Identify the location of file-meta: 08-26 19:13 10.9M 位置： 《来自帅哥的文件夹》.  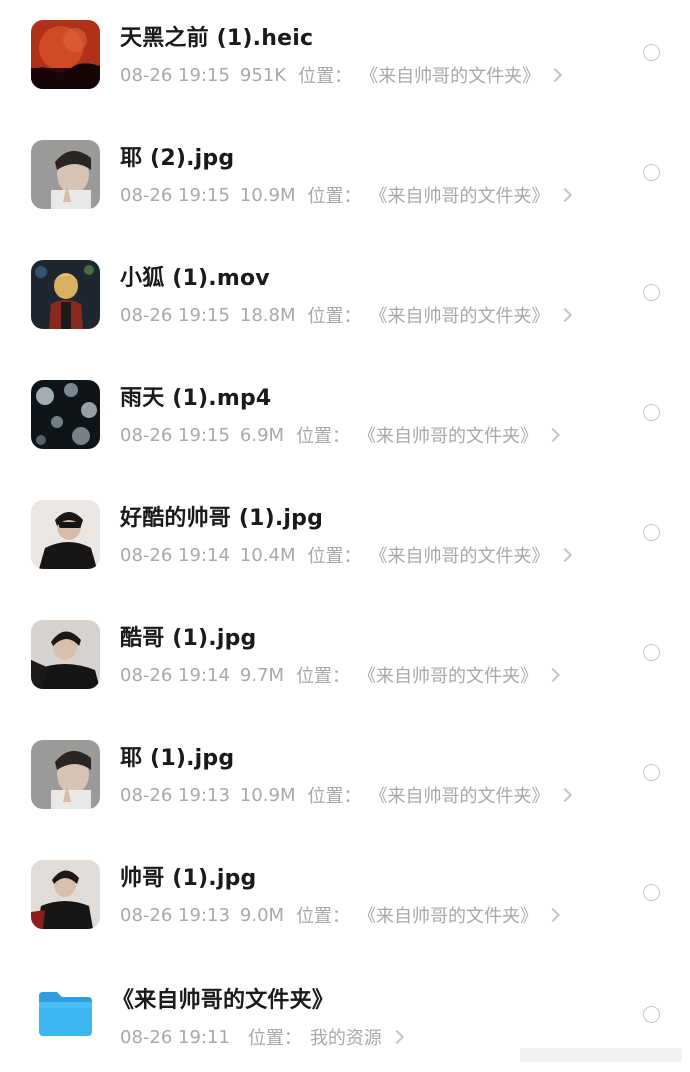
(346, 795).